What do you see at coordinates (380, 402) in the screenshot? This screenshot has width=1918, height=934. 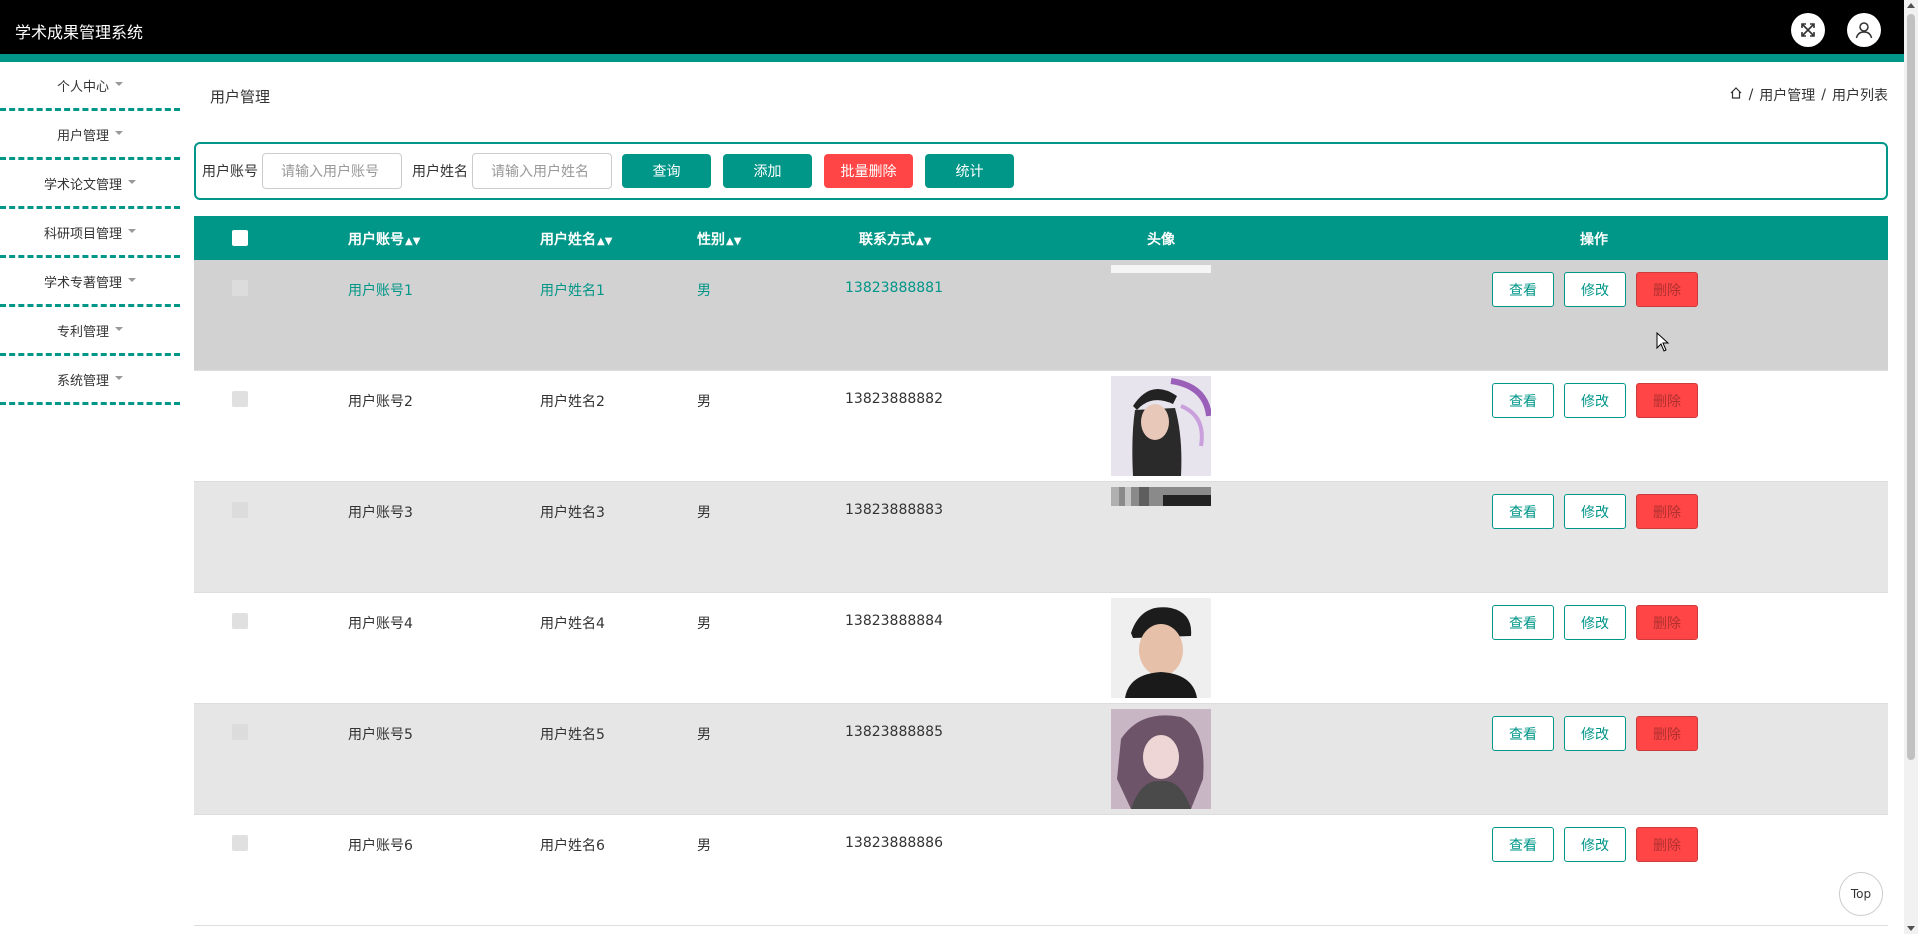 I see `cell-account: 用户账号2` at bounding box center [380, 402].